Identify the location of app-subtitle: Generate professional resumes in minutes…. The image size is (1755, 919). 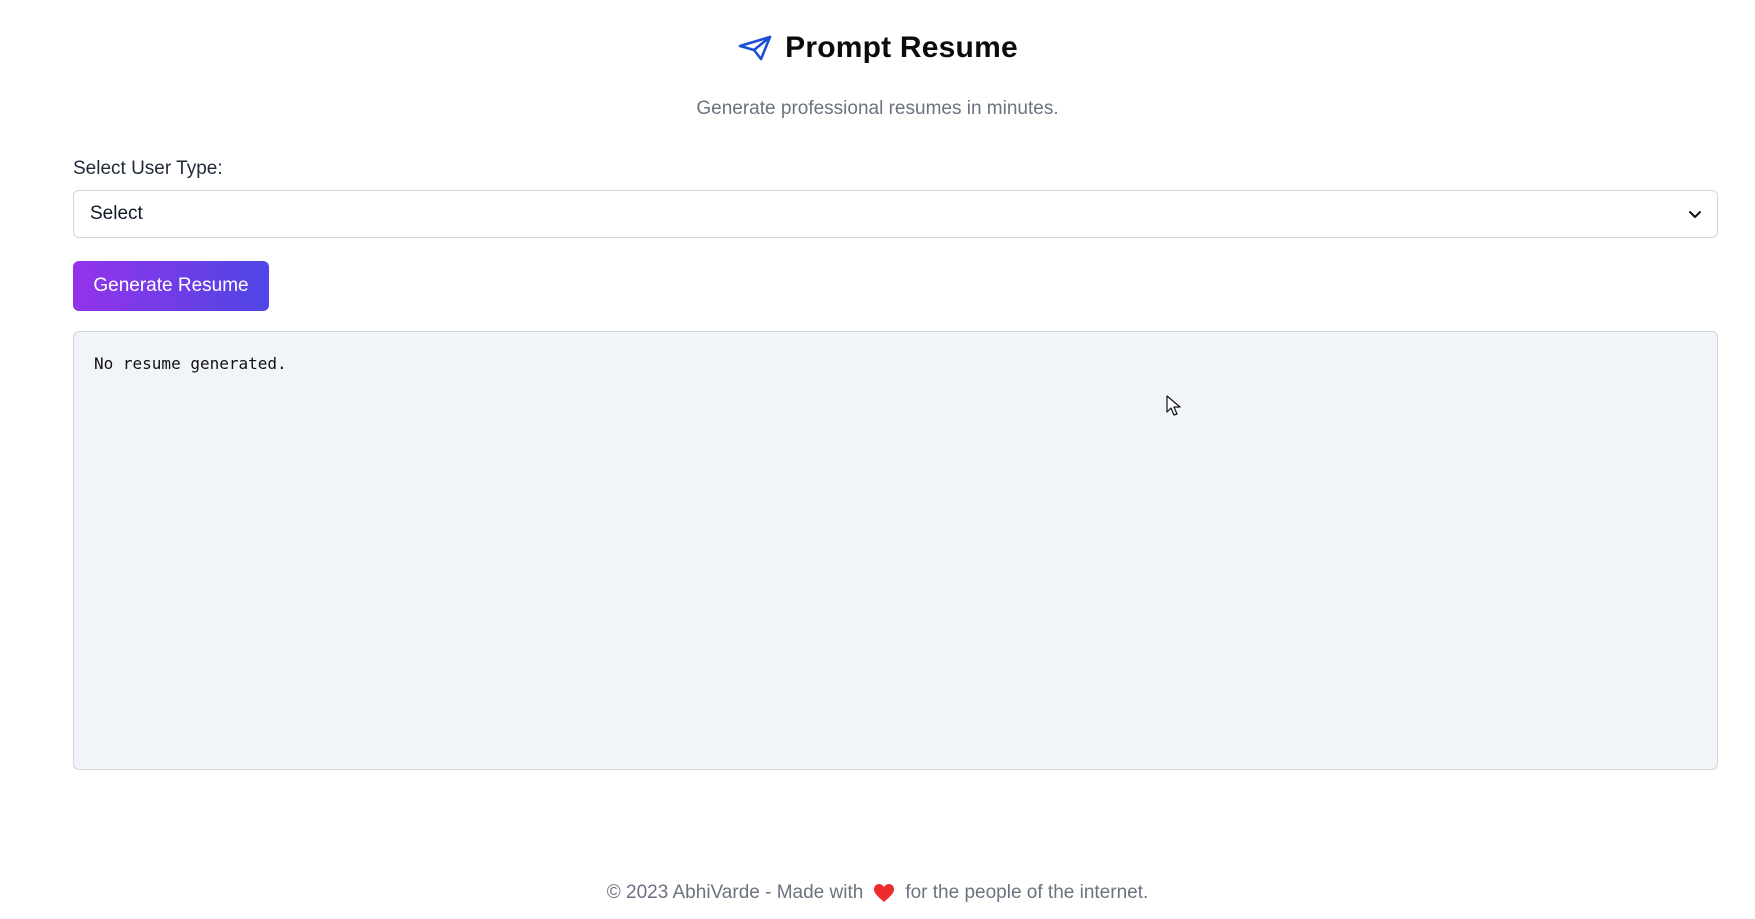
(877, 108).